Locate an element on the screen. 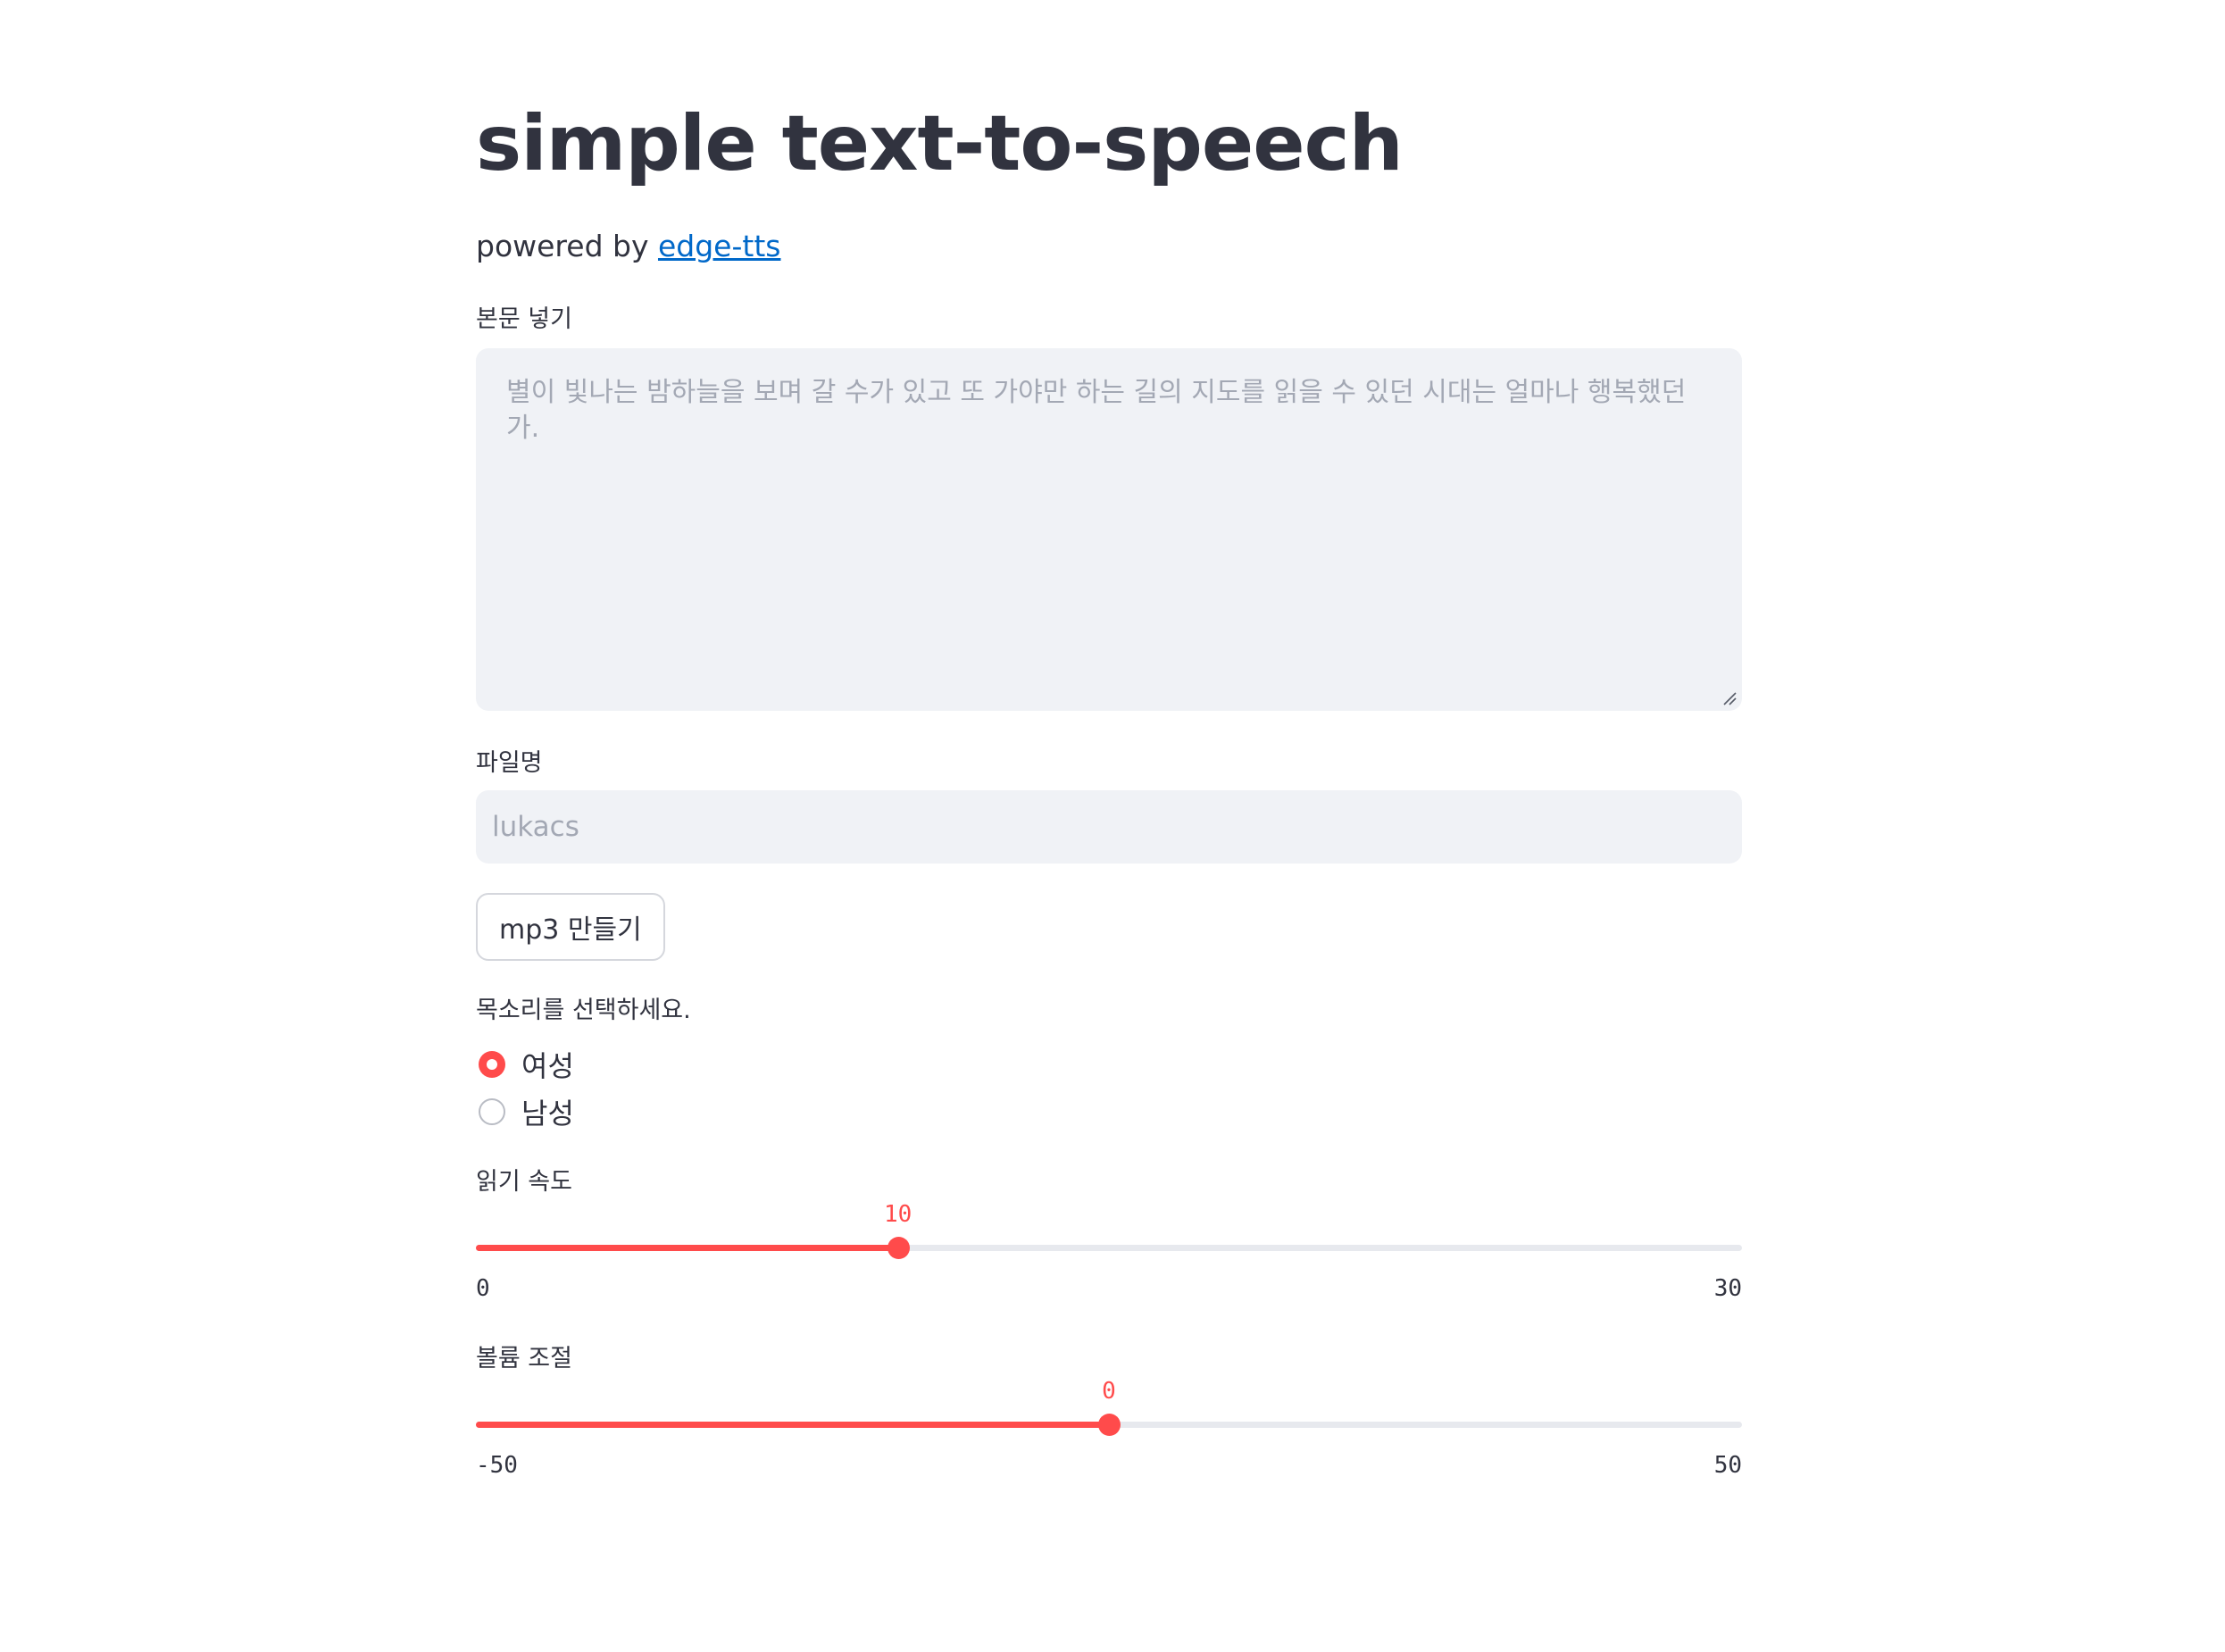 The width and height of the screenshot is (2225, 1652). speed-slider-thumb is located at coordinates (899, 1248).